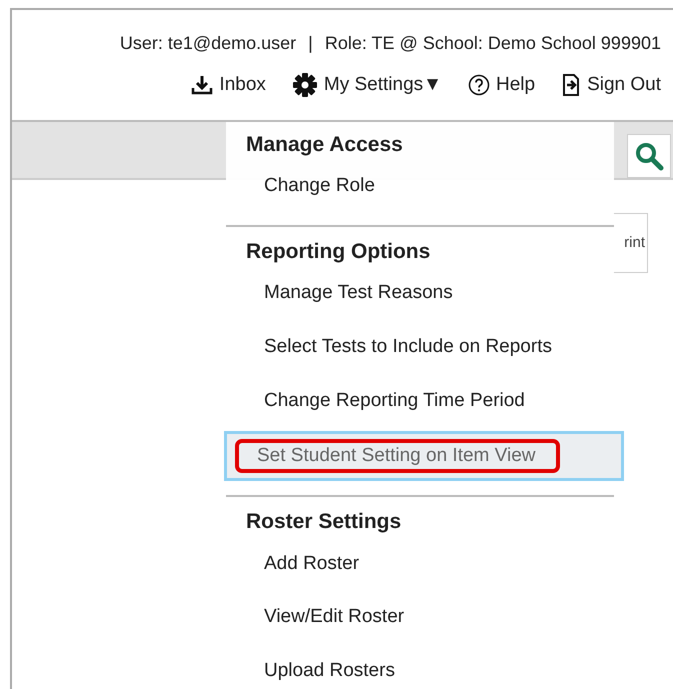 This screenshot has width=673, height=689. Describe the element at coordinates (611, 85) in the screenshot. I see `signout-link: Sign Out` at that location.